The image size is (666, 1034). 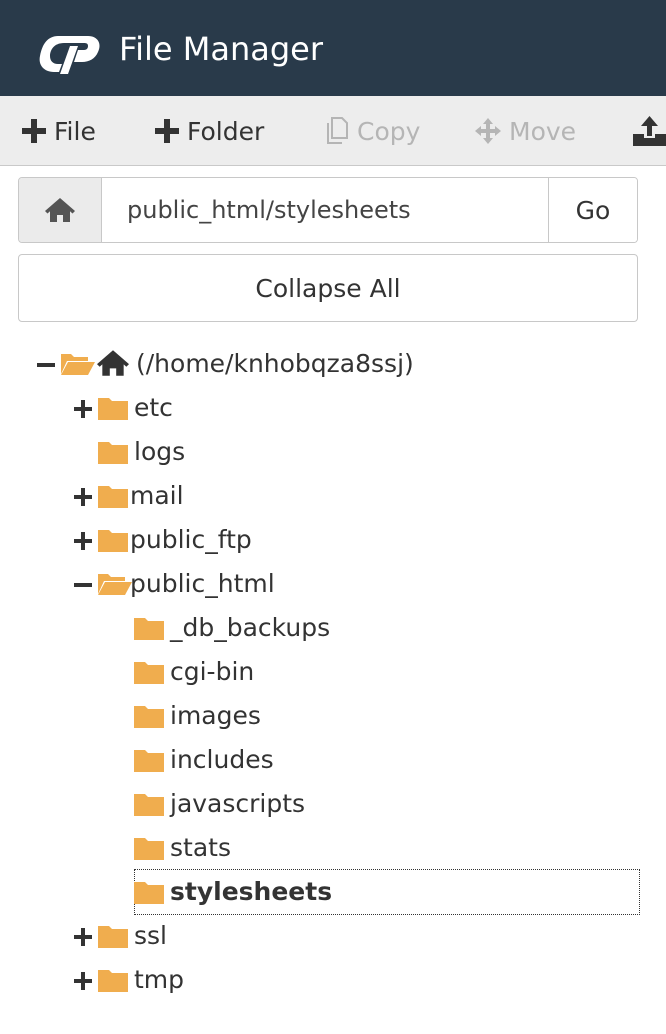 I want to click on app-title: File Manager, so click(x=221, y=49).